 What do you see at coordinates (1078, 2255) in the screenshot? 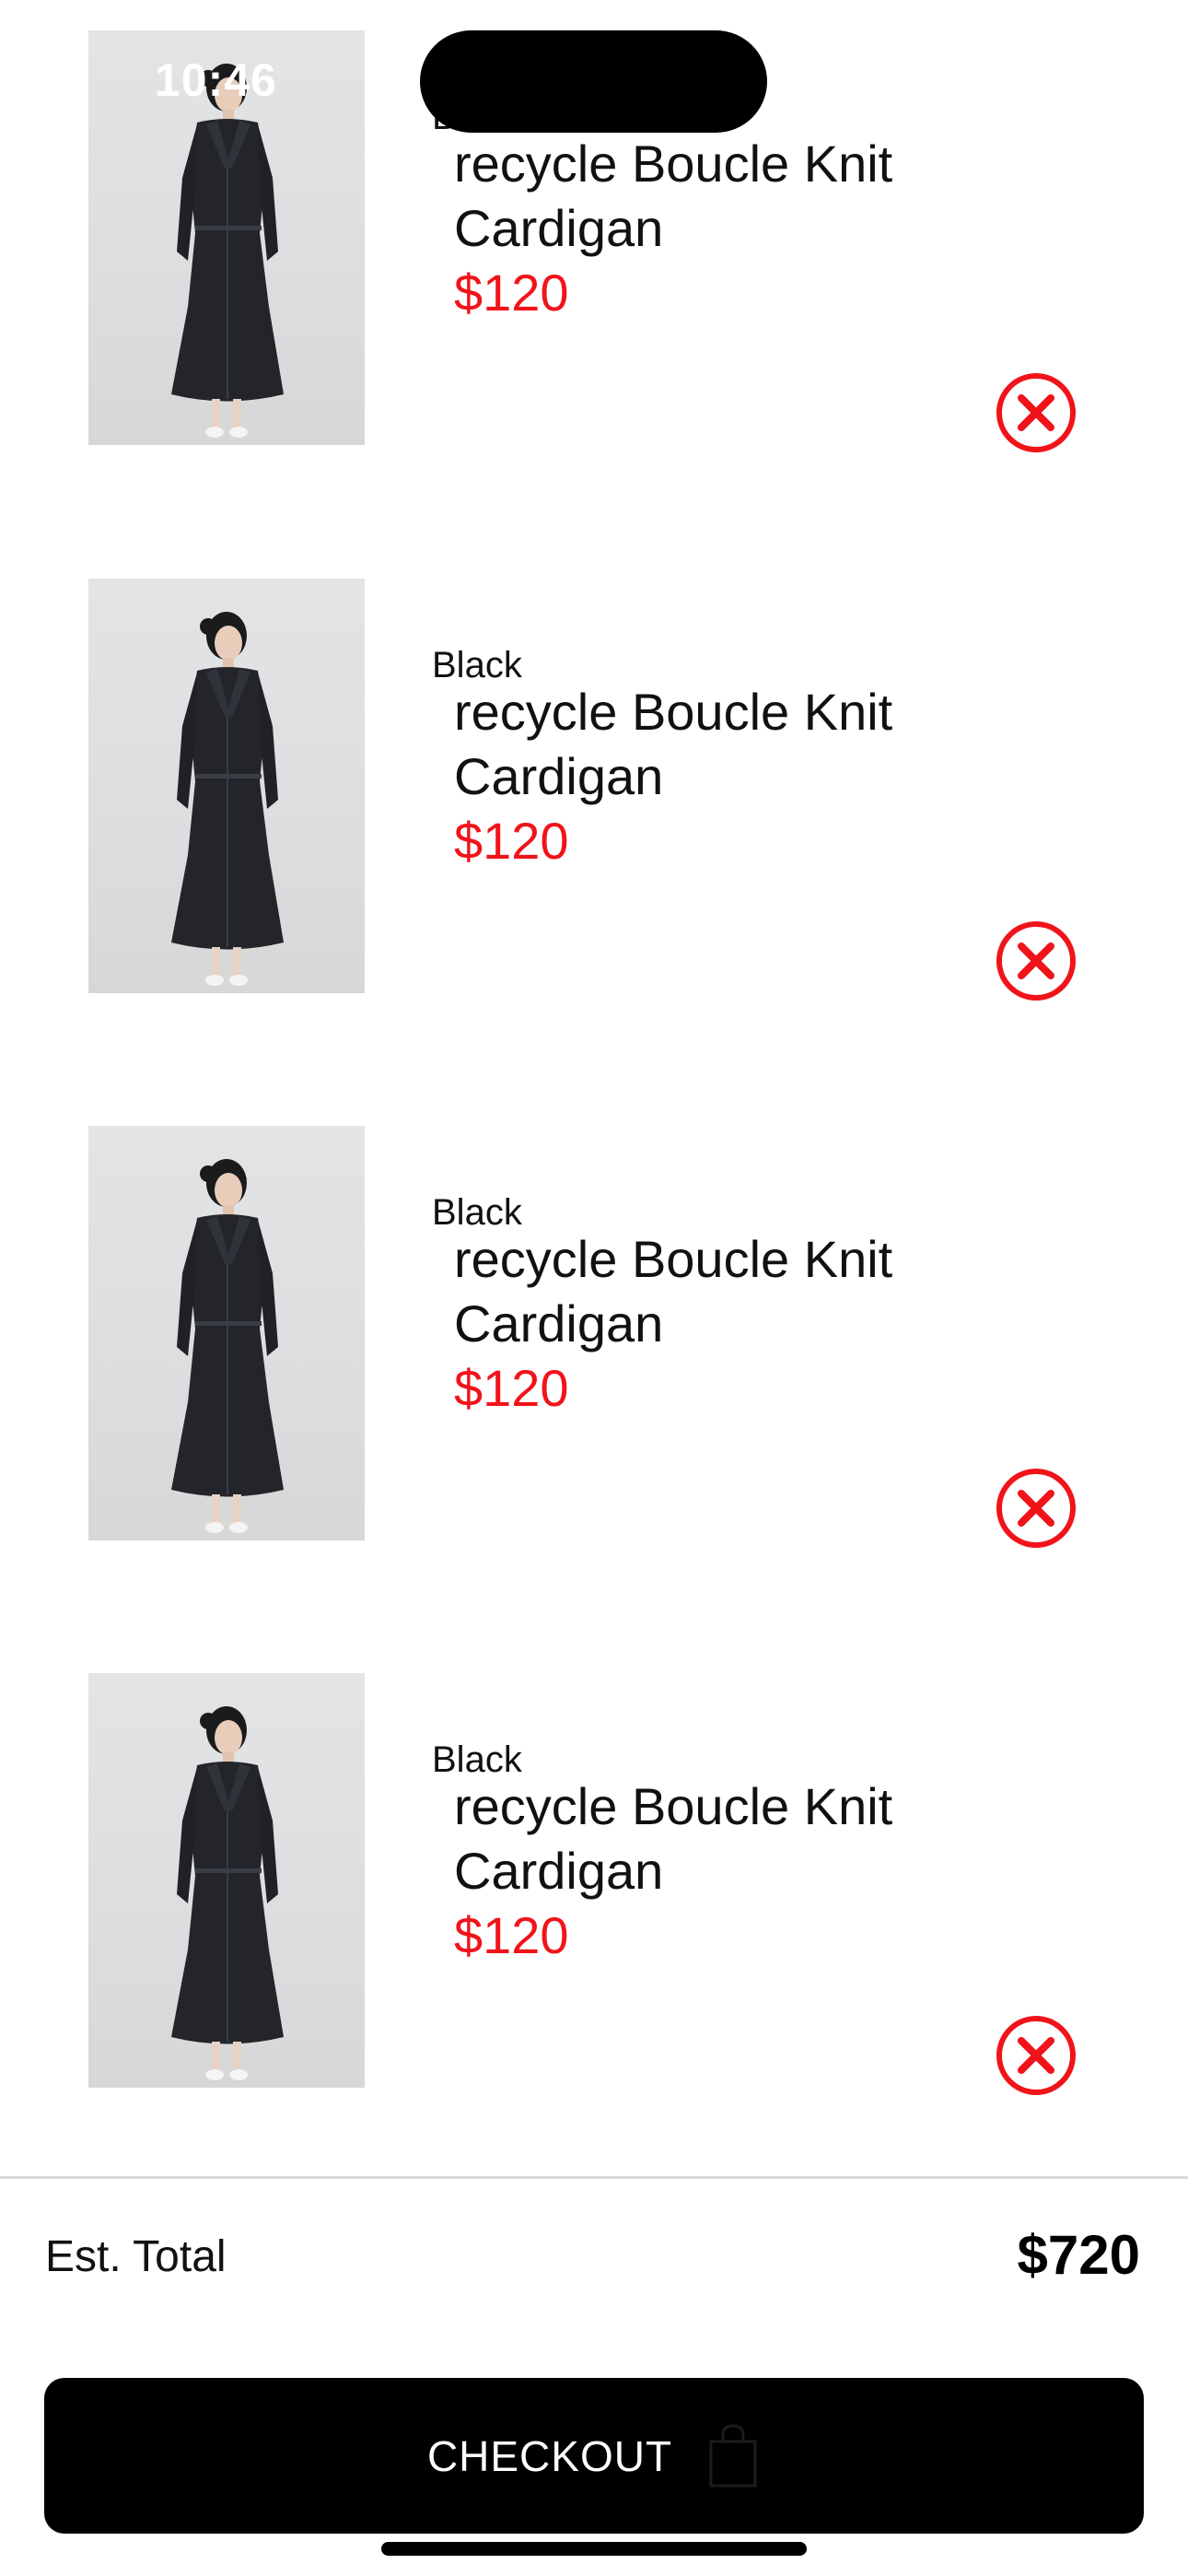
I see `est-total-value: $720` at bounding box center [1078, 2255].